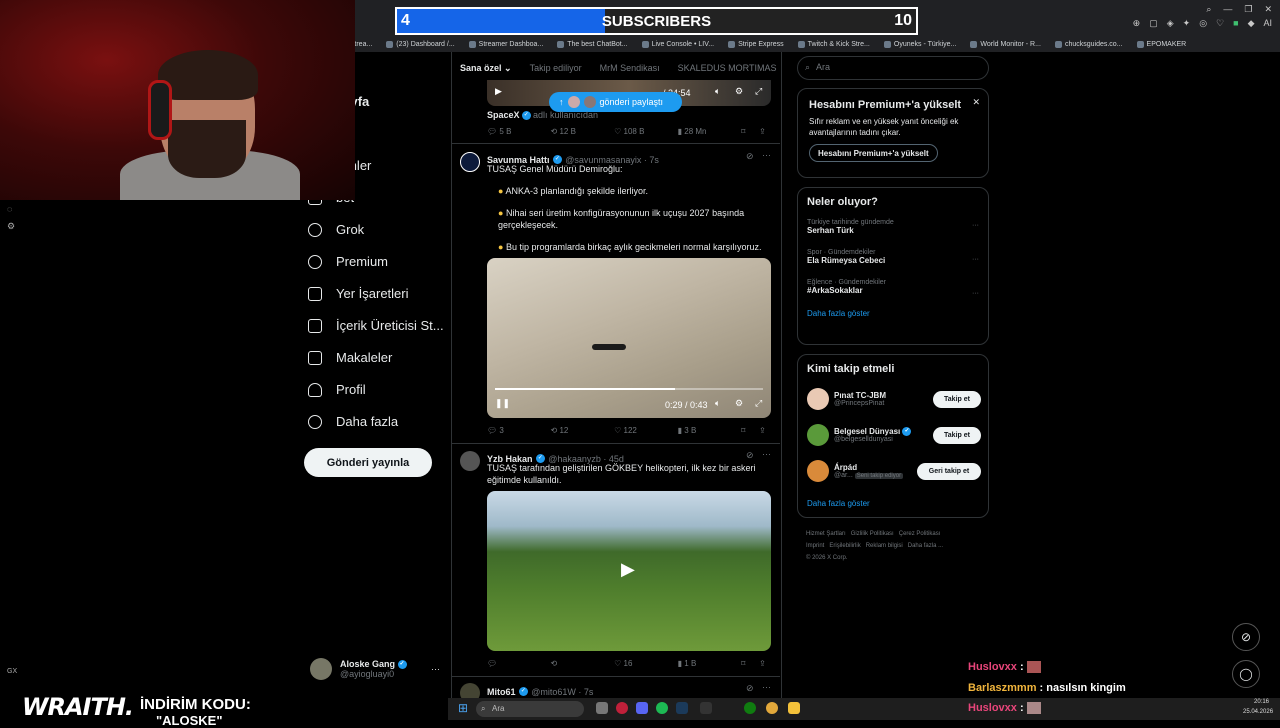 The width and height of the screenshot is (1280, 728). I want to click on maximize-icon: ❐, so click(1248, 9).